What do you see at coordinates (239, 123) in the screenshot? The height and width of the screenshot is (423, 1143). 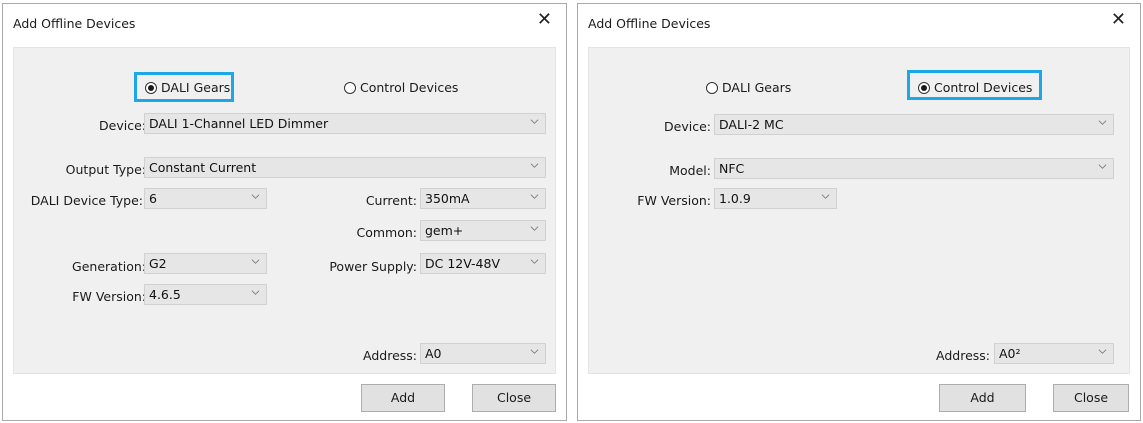 I see `device-value: DALI 1-Channel LED Dimmer` at bounding box center [239, 123].